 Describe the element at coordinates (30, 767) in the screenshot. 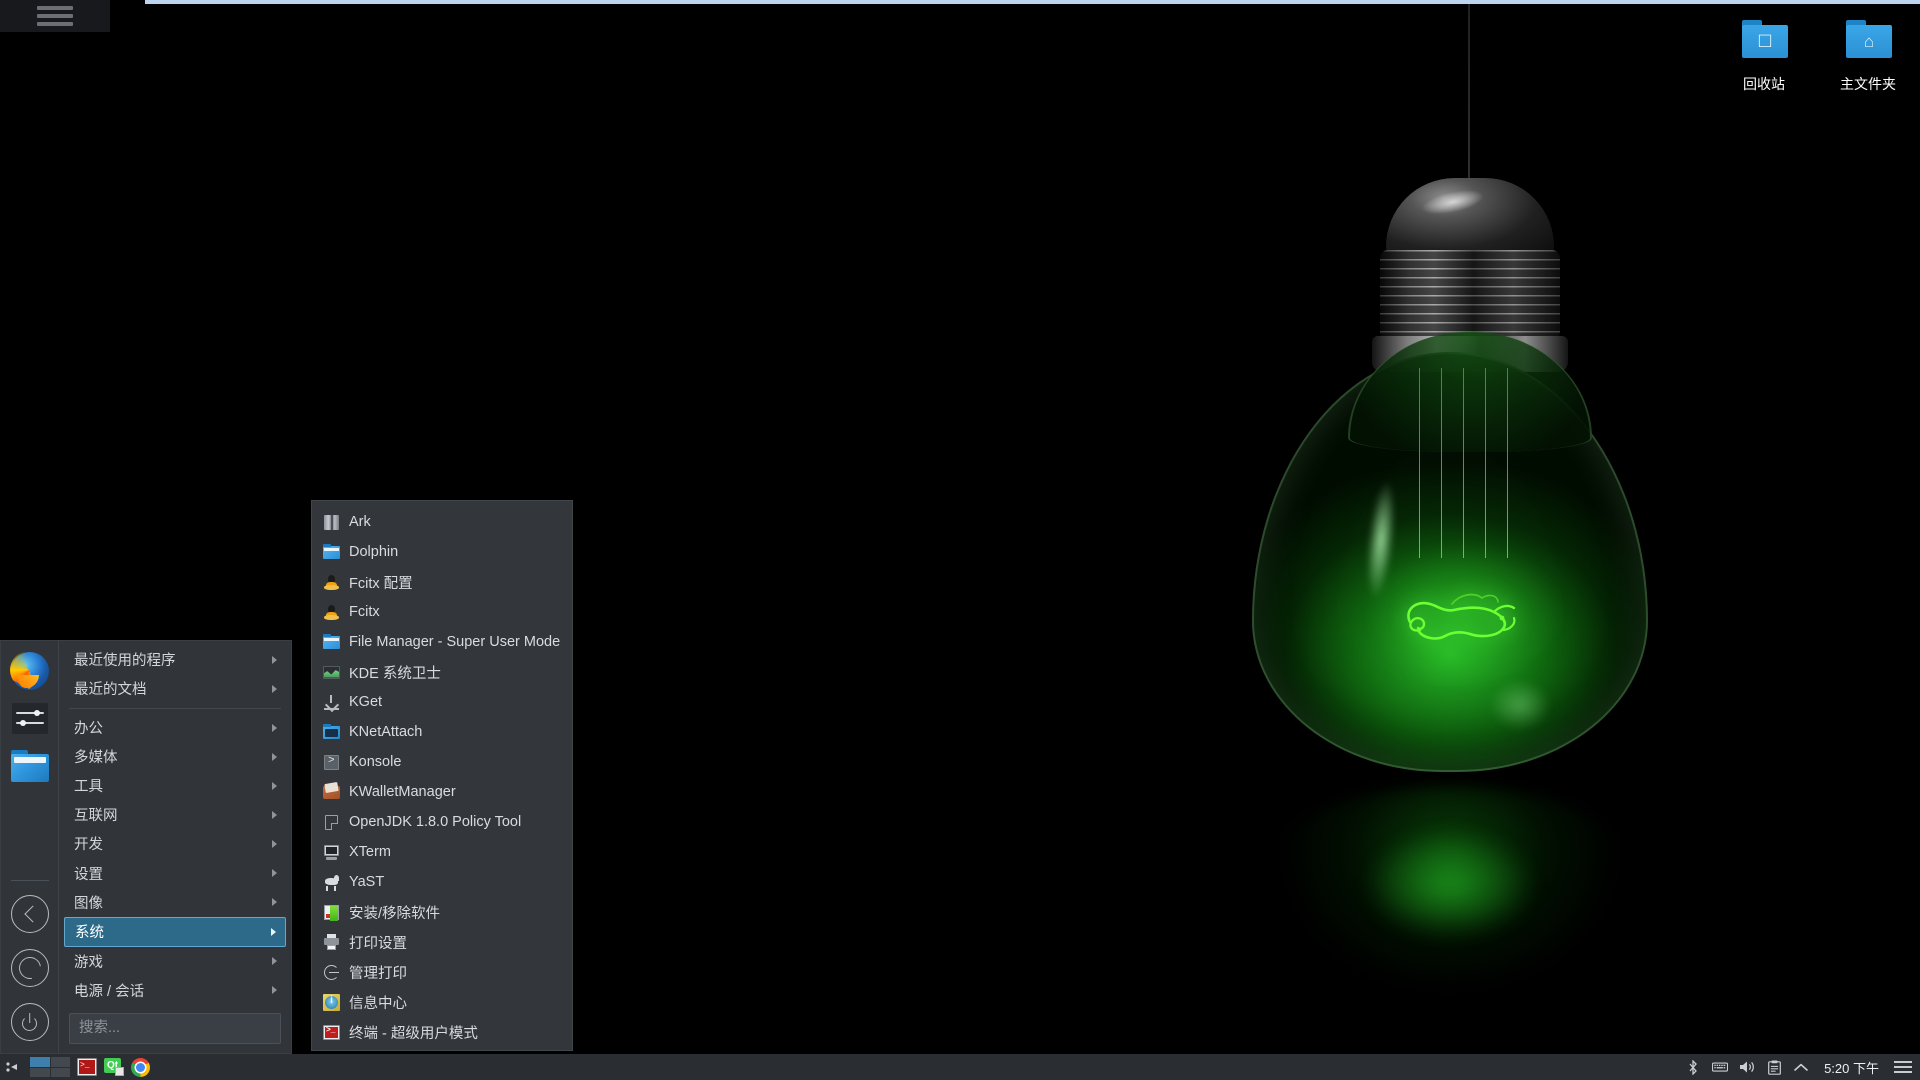

I see `file-manager-folder-icon` at that location.